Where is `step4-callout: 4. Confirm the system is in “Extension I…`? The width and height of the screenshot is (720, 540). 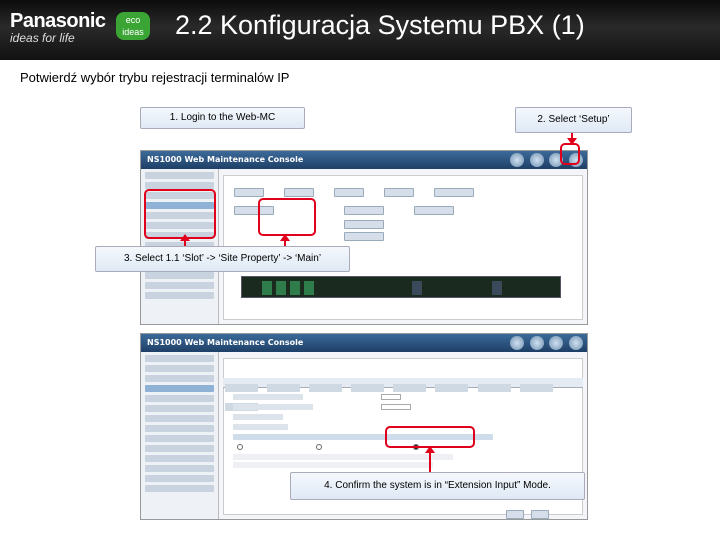
step4-callout: 4. Confirm the system is in “Extension I… is located at coordinates (437, 486).